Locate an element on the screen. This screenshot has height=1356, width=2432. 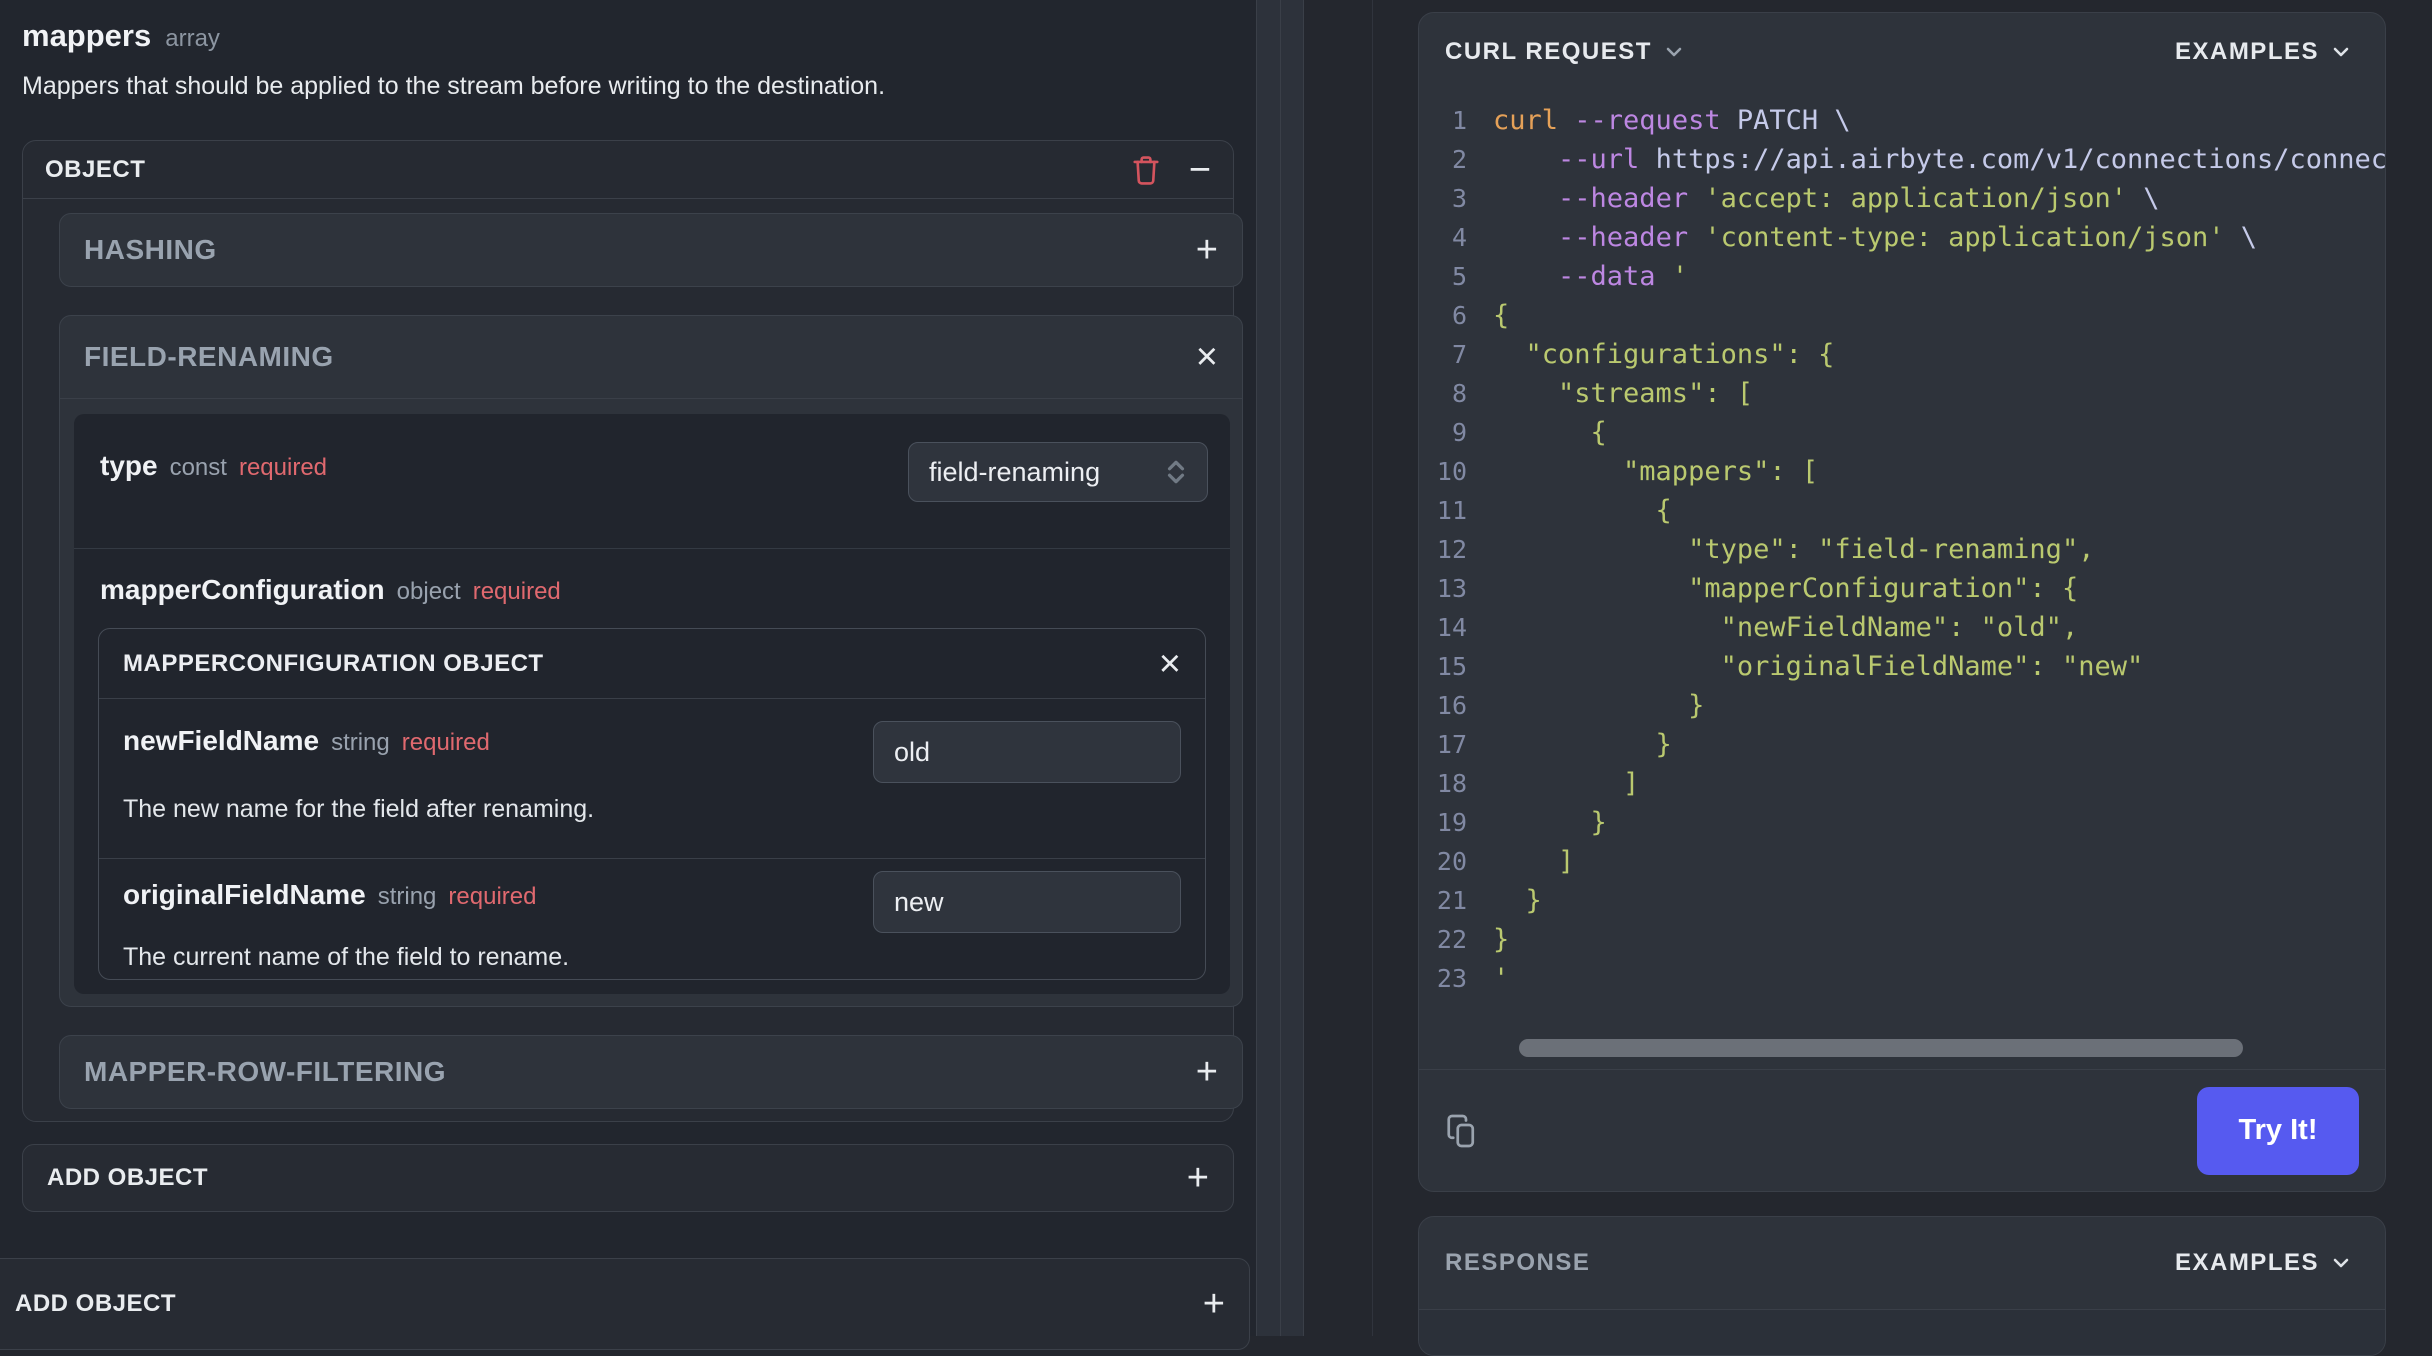
code-line: 12 "type": "field-renaming", is located at coordinates (1902, 549).